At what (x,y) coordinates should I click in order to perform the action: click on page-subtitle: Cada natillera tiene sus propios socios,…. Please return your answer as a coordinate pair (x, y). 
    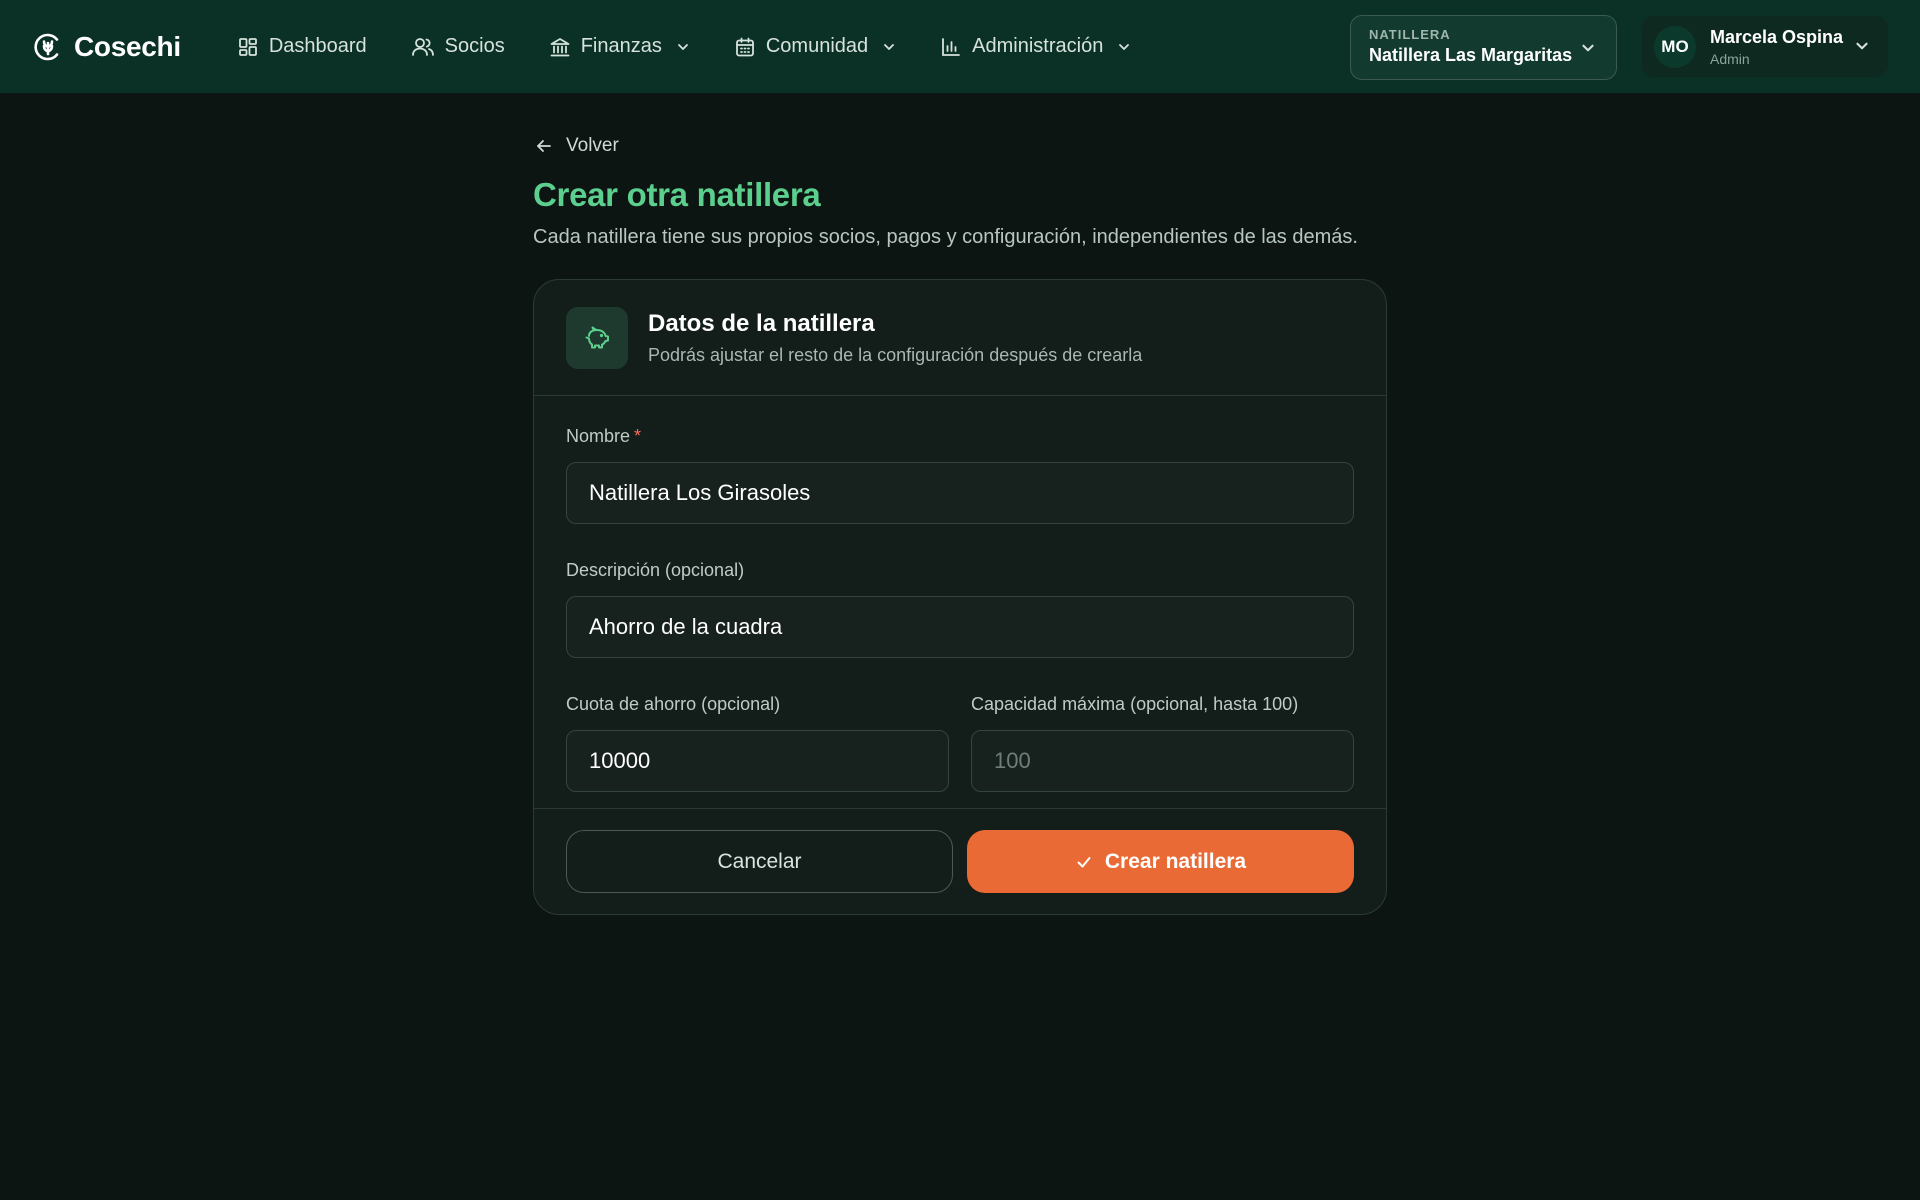
    Looking at the image, I should click on (945, 237).